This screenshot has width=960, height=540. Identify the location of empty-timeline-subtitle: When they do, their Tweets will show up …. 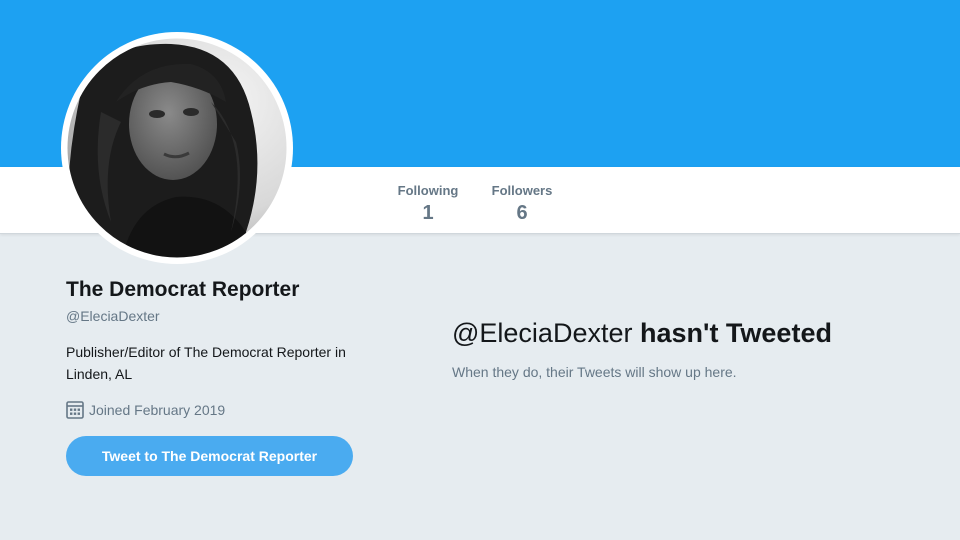
(594, 372).